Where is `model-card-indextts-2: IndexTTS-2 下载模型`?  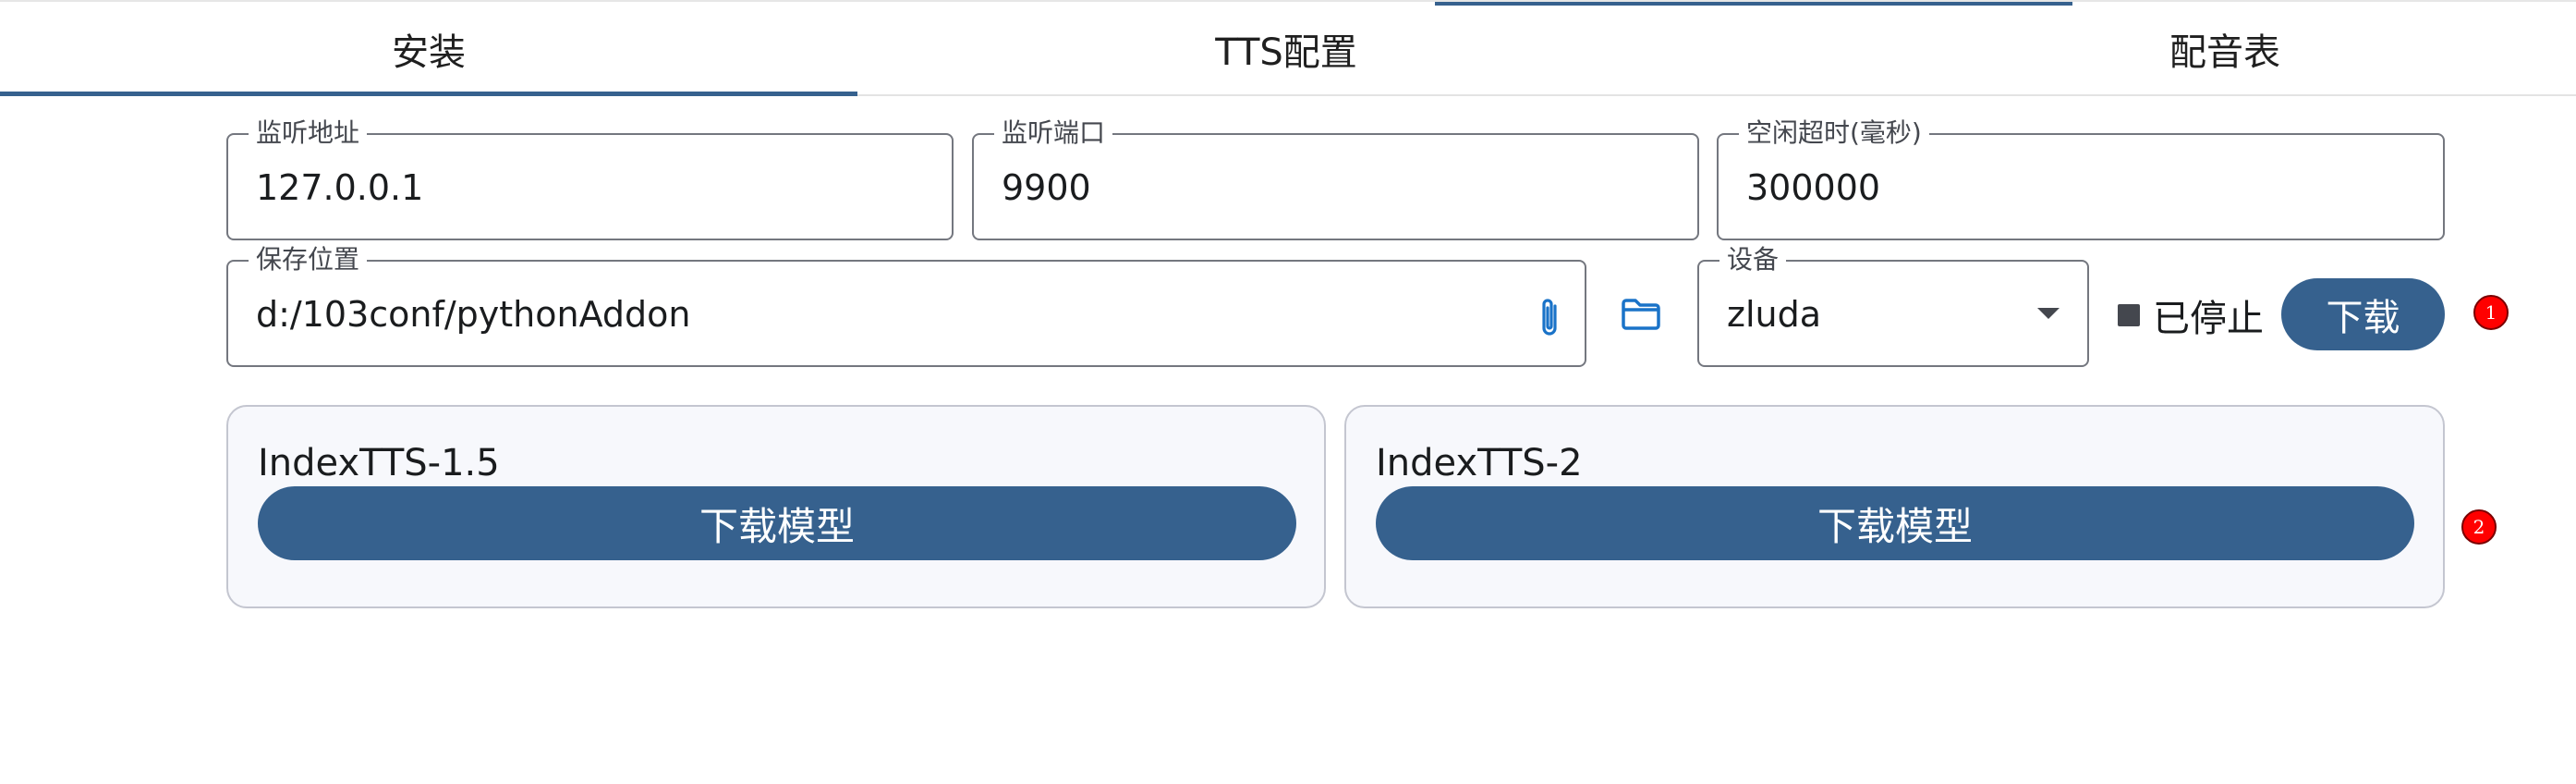
model-card-indextts-2: IndexTTS-2 下载模型 is located at coordinates (1894, 507).